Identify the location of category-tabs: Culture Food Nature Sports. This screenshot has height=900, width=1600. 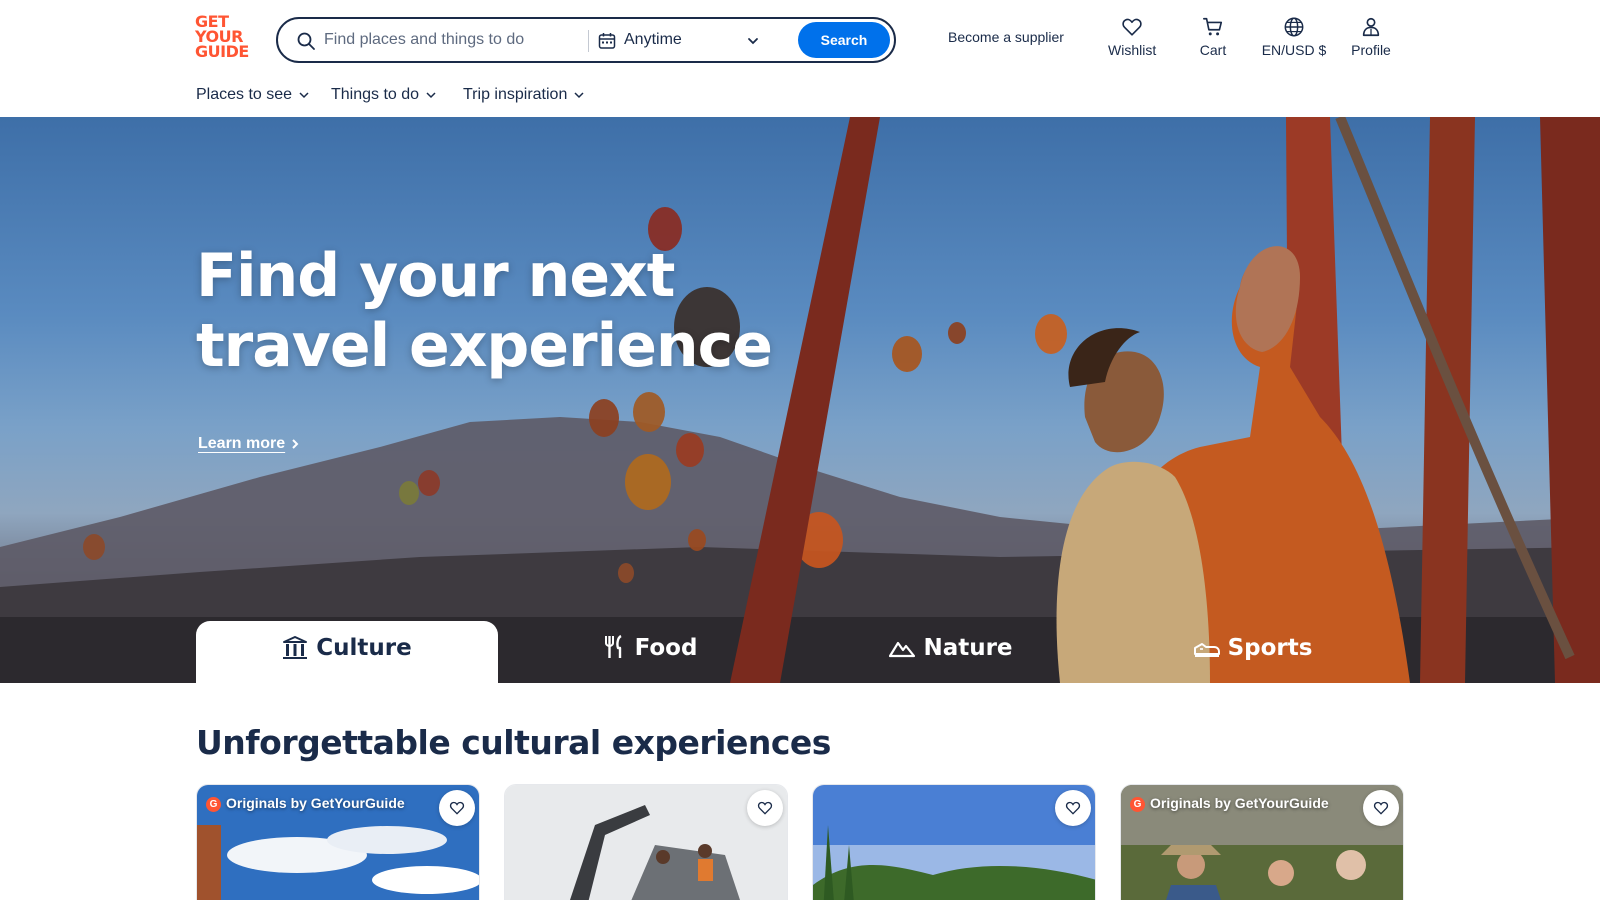
(800, 652).